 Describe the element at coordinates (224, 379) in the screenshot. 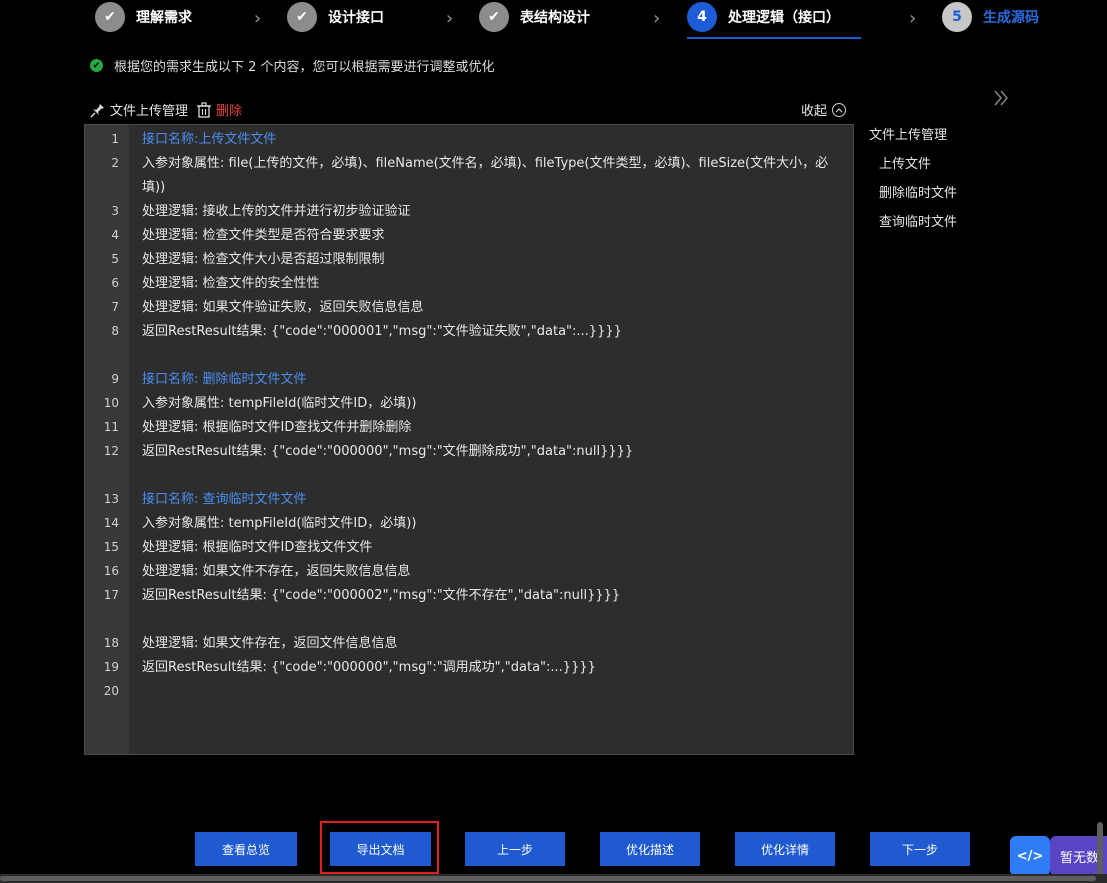

I see `interface-name-line: 接口名称: 删除临时文件文件` at that location.